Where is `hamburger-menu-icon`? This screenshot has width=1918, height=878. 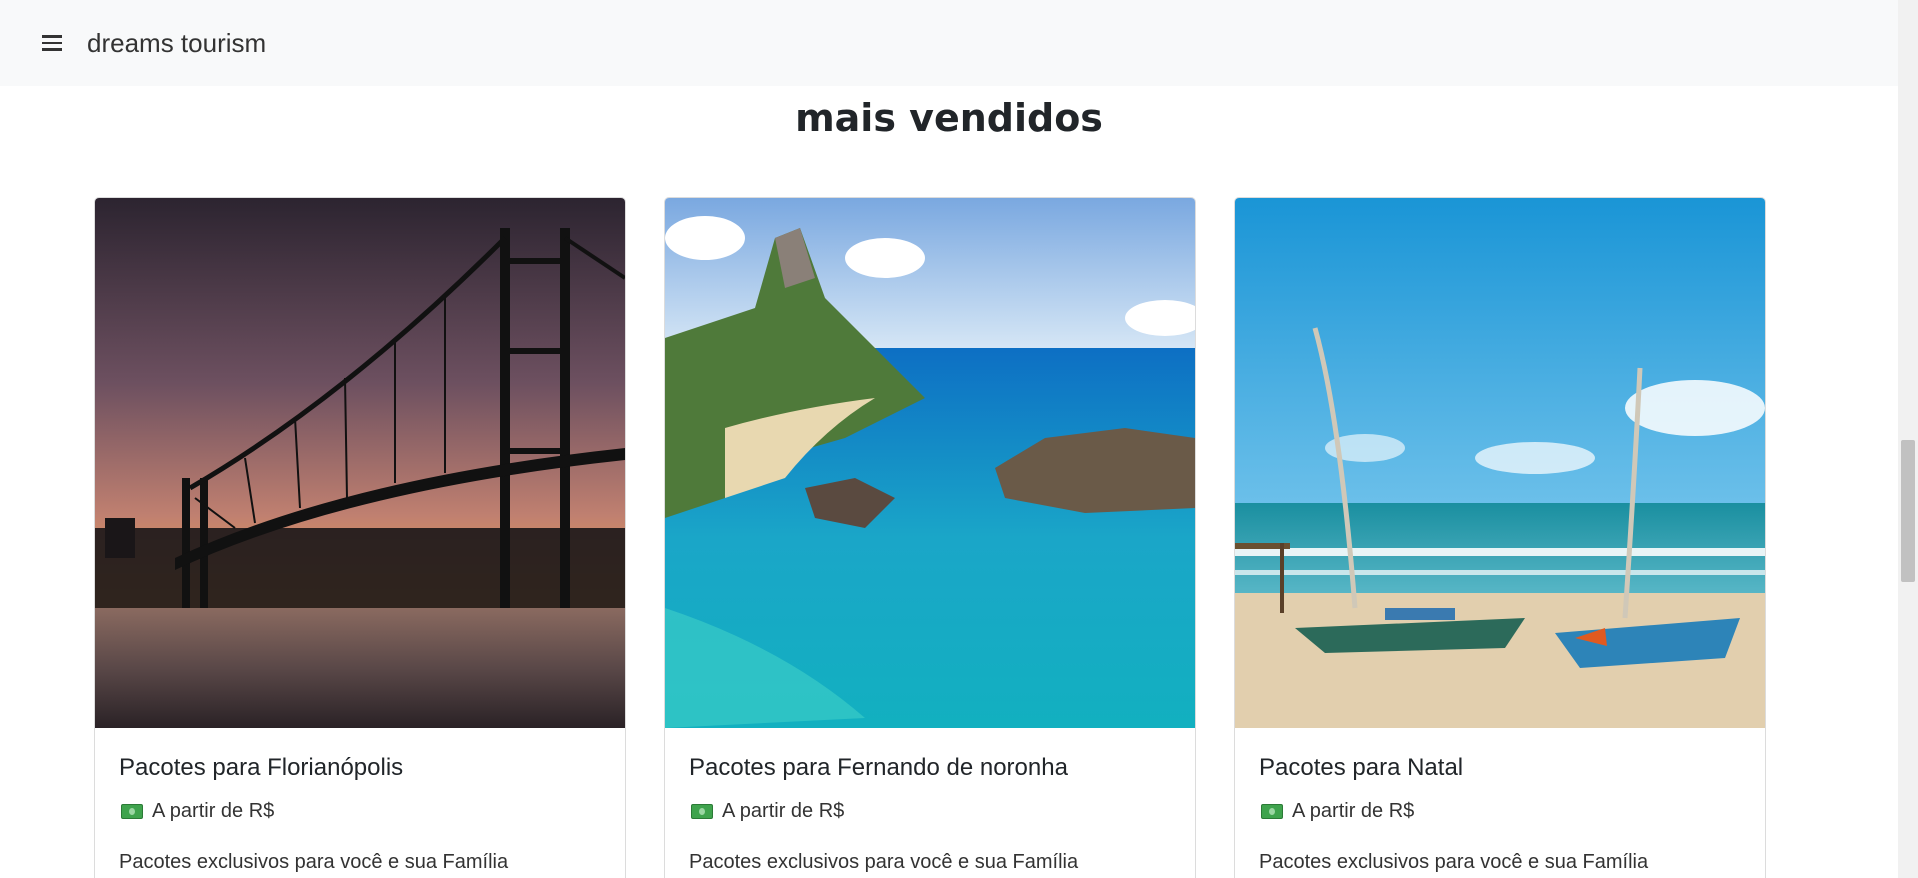 hamburger-menu-icon is located at coordinates (52, 43).